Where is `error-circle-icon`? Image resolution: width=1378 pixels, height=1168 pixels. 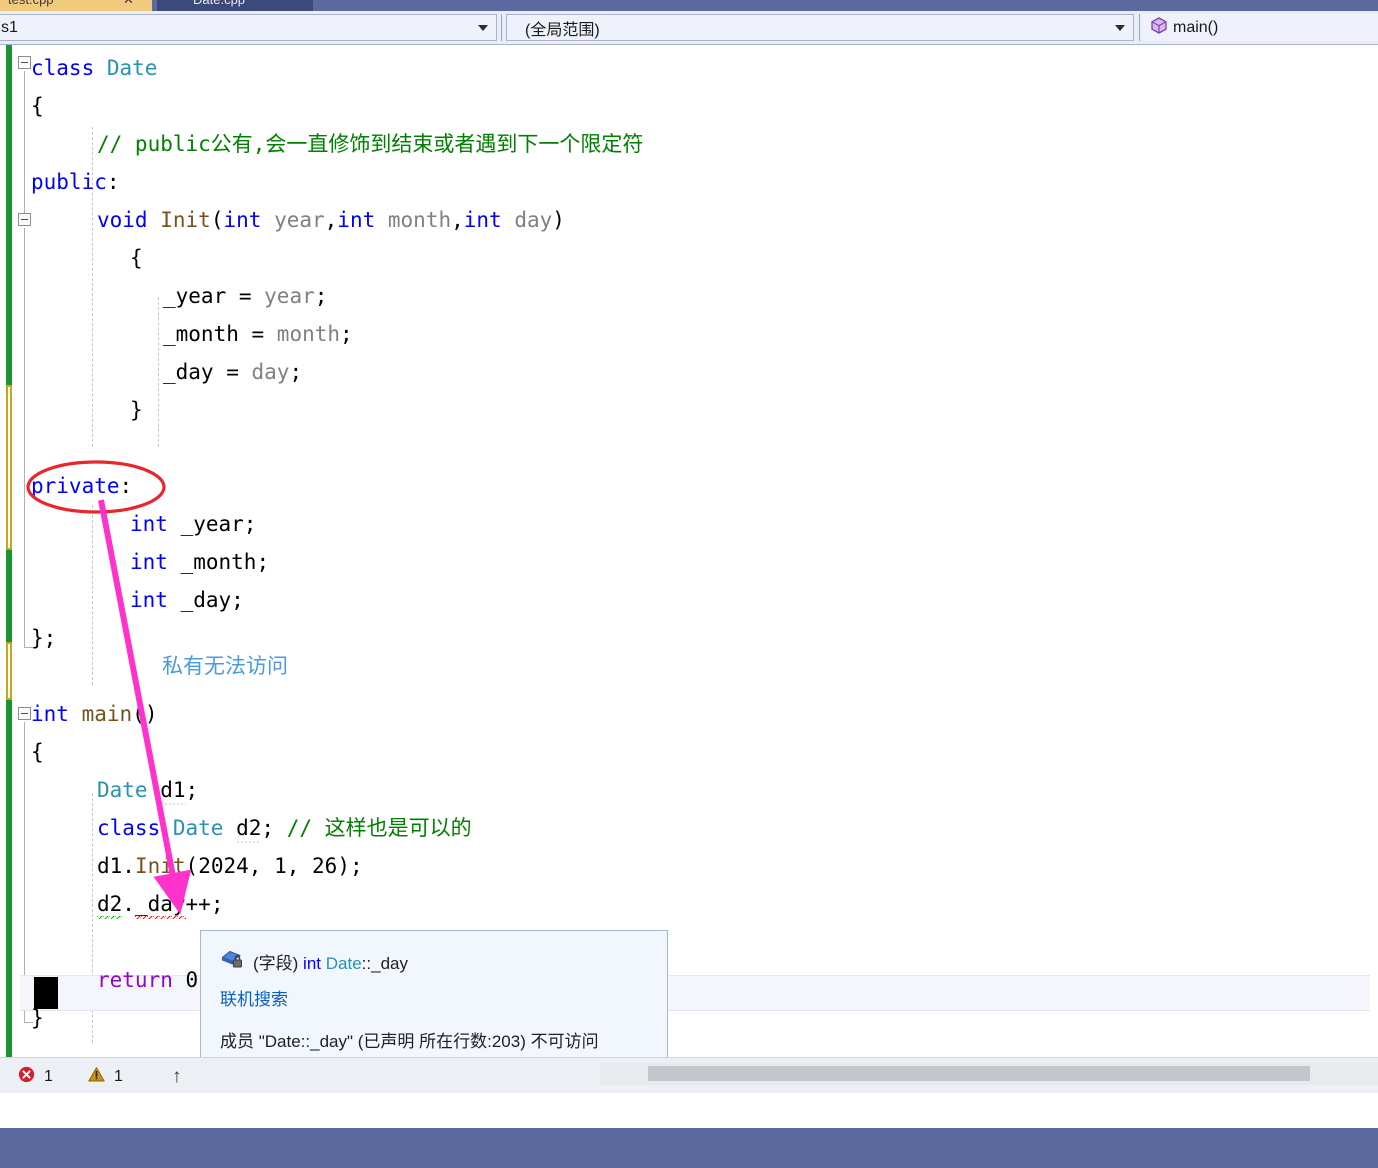 error-circle-icon is located at coordinates (26, 1077).